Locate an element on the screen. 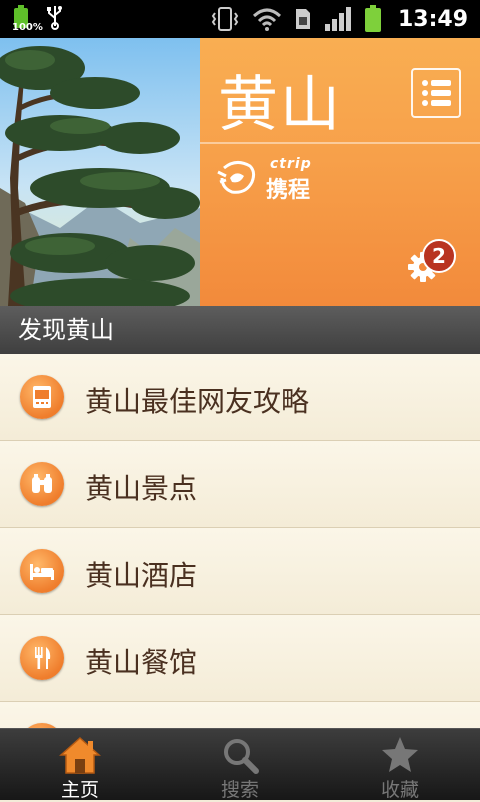  fork-knife-icon is located at coordinates (42, 658).